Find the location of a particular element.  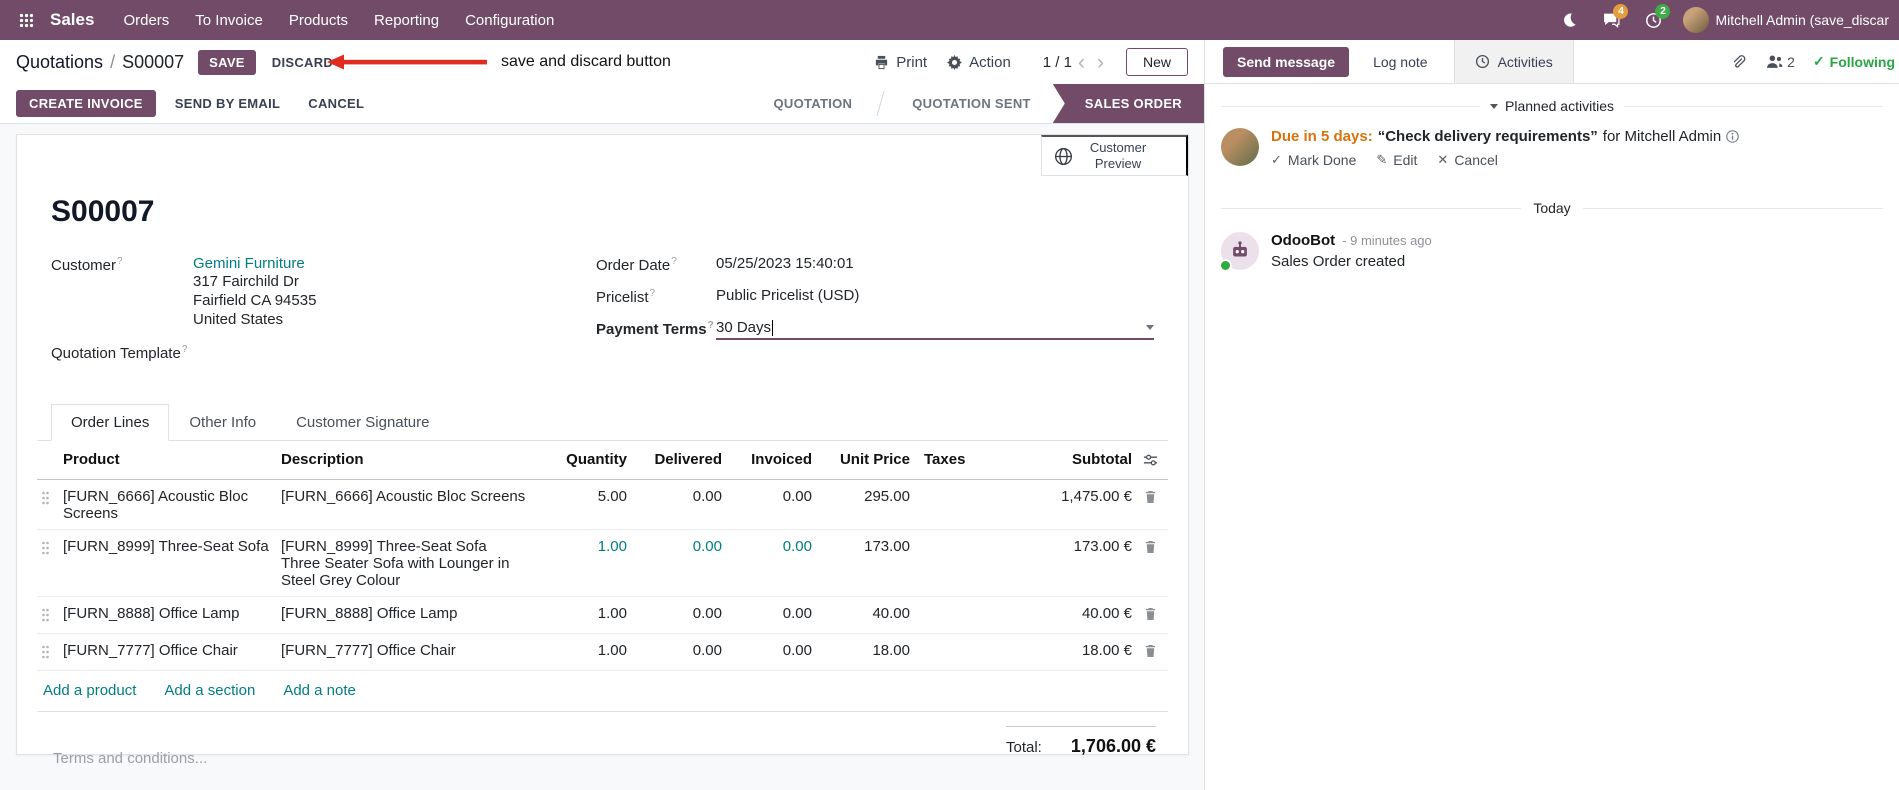

cell-unit-price: 18.00 is located at coordinates (861, 650).